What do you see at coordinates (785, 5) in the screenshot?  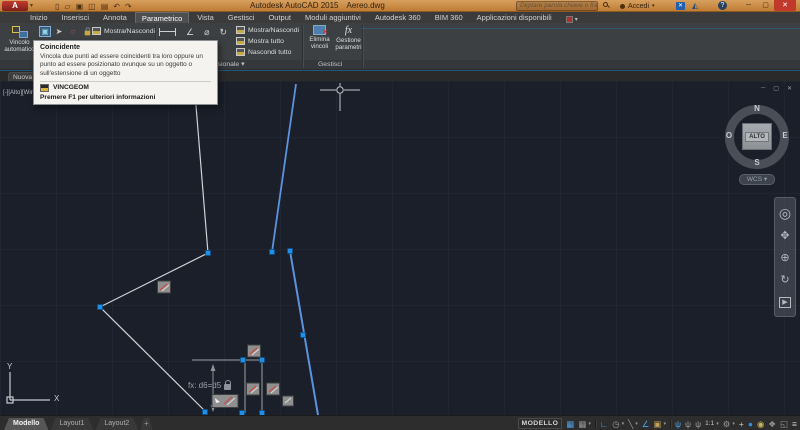 I see `close-button: ✕` at bounding box center [785, 5].